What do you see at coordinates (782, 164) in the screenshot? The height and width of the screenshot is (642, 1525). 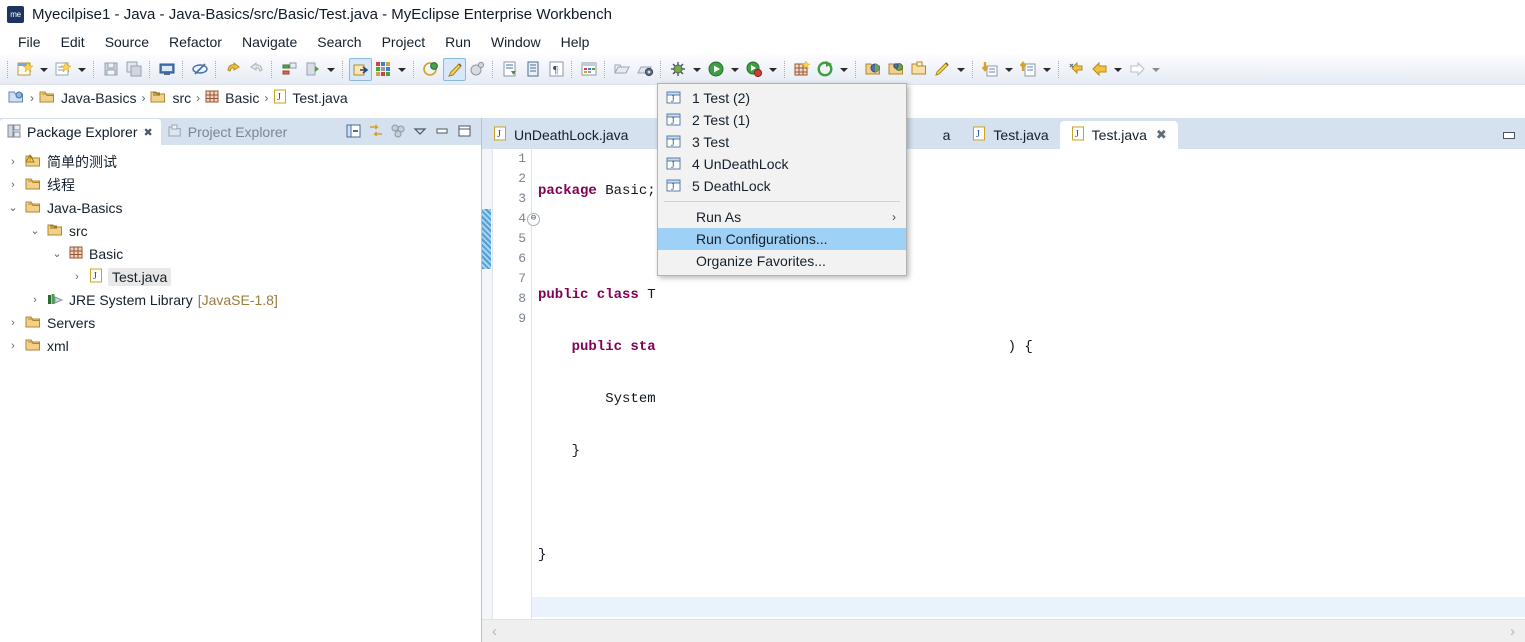 I see `menu-item-run-undeathlock: J 4 UnDeathLock` at bounding box center [782, 164].